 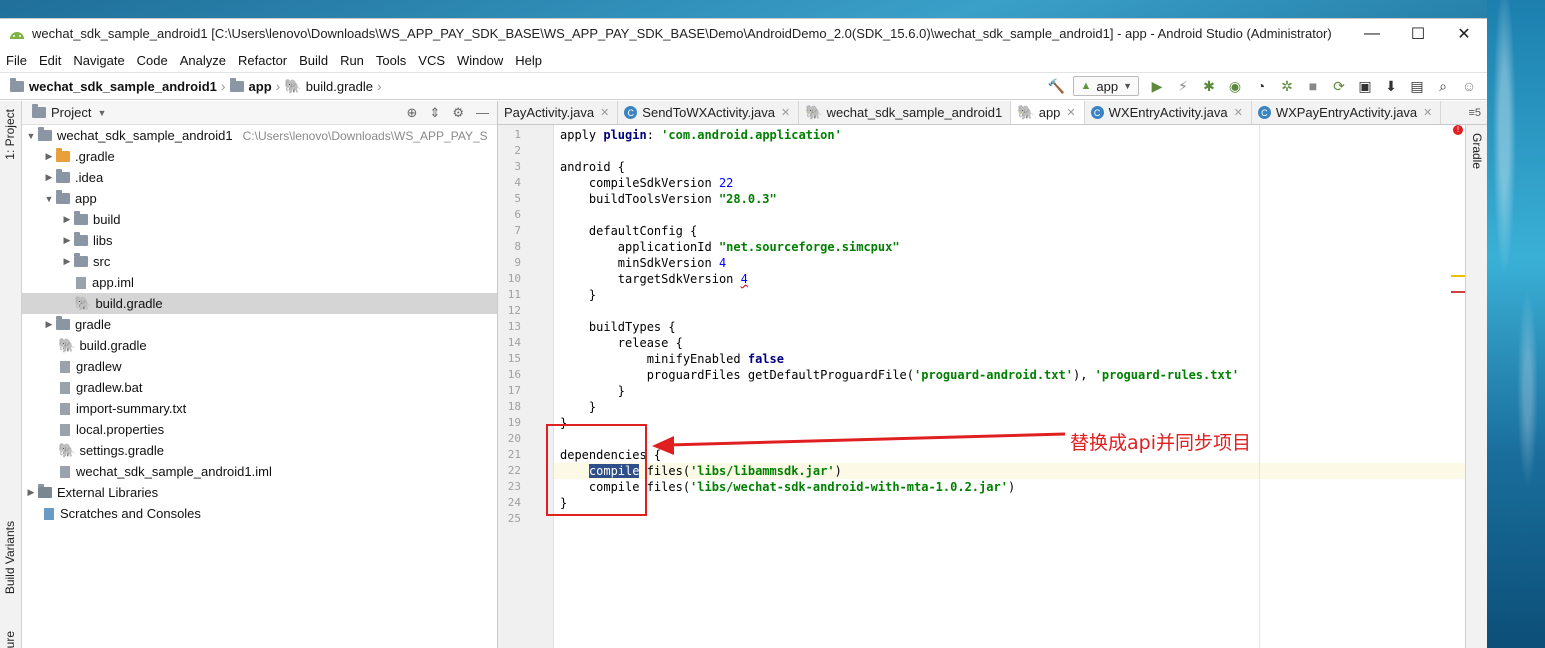 What do you see at coordinates (259, 177) in the screenshot?
I see `tree-item: ▶ .idea` at bounding box center [259, 177].